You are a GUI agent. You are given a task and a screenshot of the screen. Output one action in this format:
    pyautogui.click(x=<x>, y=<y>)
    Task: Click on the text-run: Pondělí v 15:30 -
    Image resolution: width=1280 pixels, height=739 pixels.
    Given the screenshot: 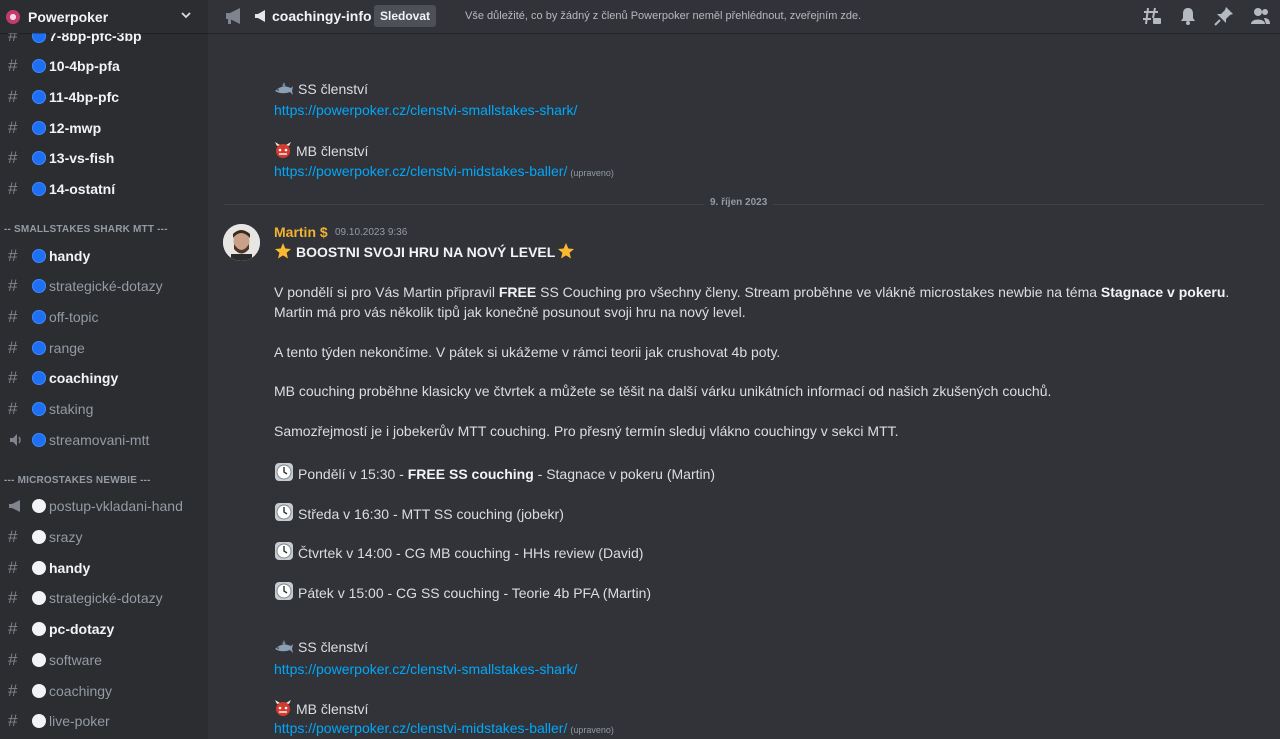 What is the action you would take?
    pyautogui.click(x=353, y=474)
    